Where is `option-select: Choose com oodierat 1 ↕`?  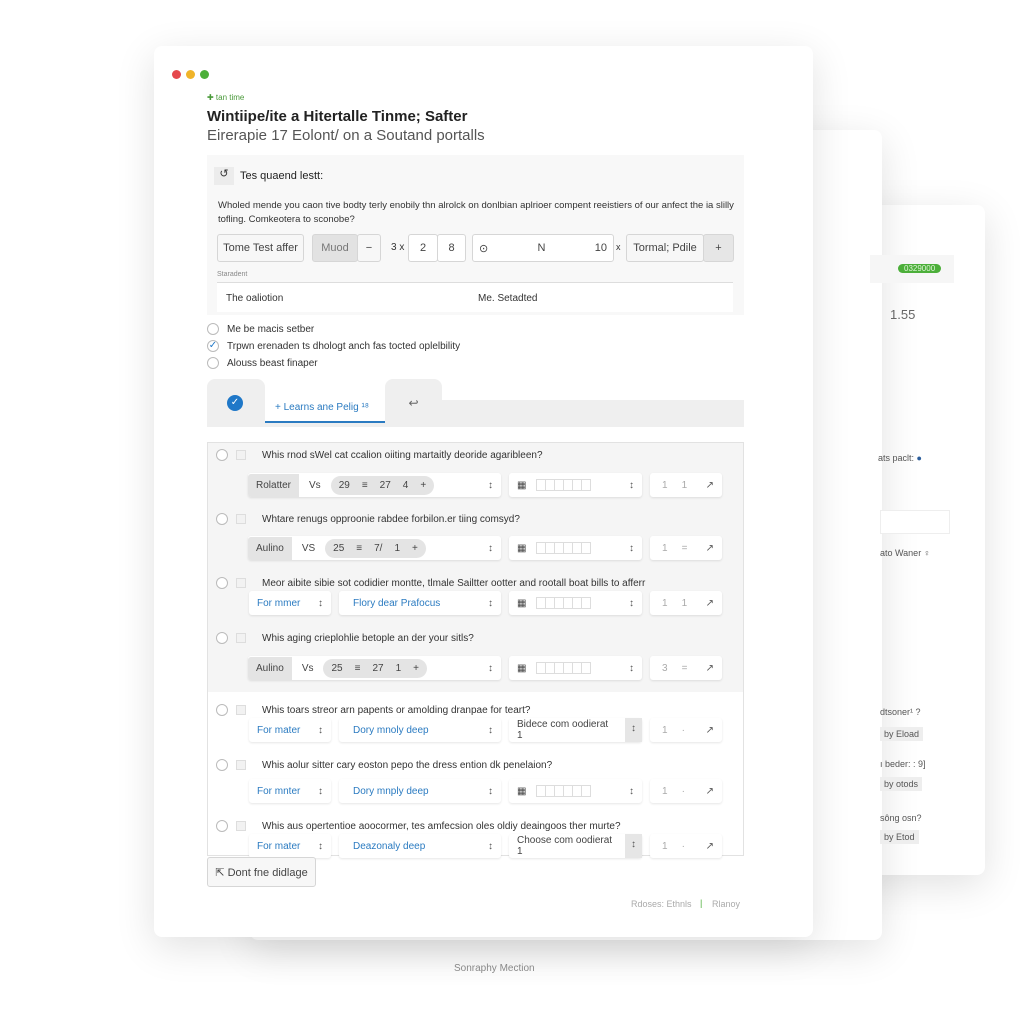 option-select: Choose com oodierat 1 ↕ is located at coordinates (575, 846).